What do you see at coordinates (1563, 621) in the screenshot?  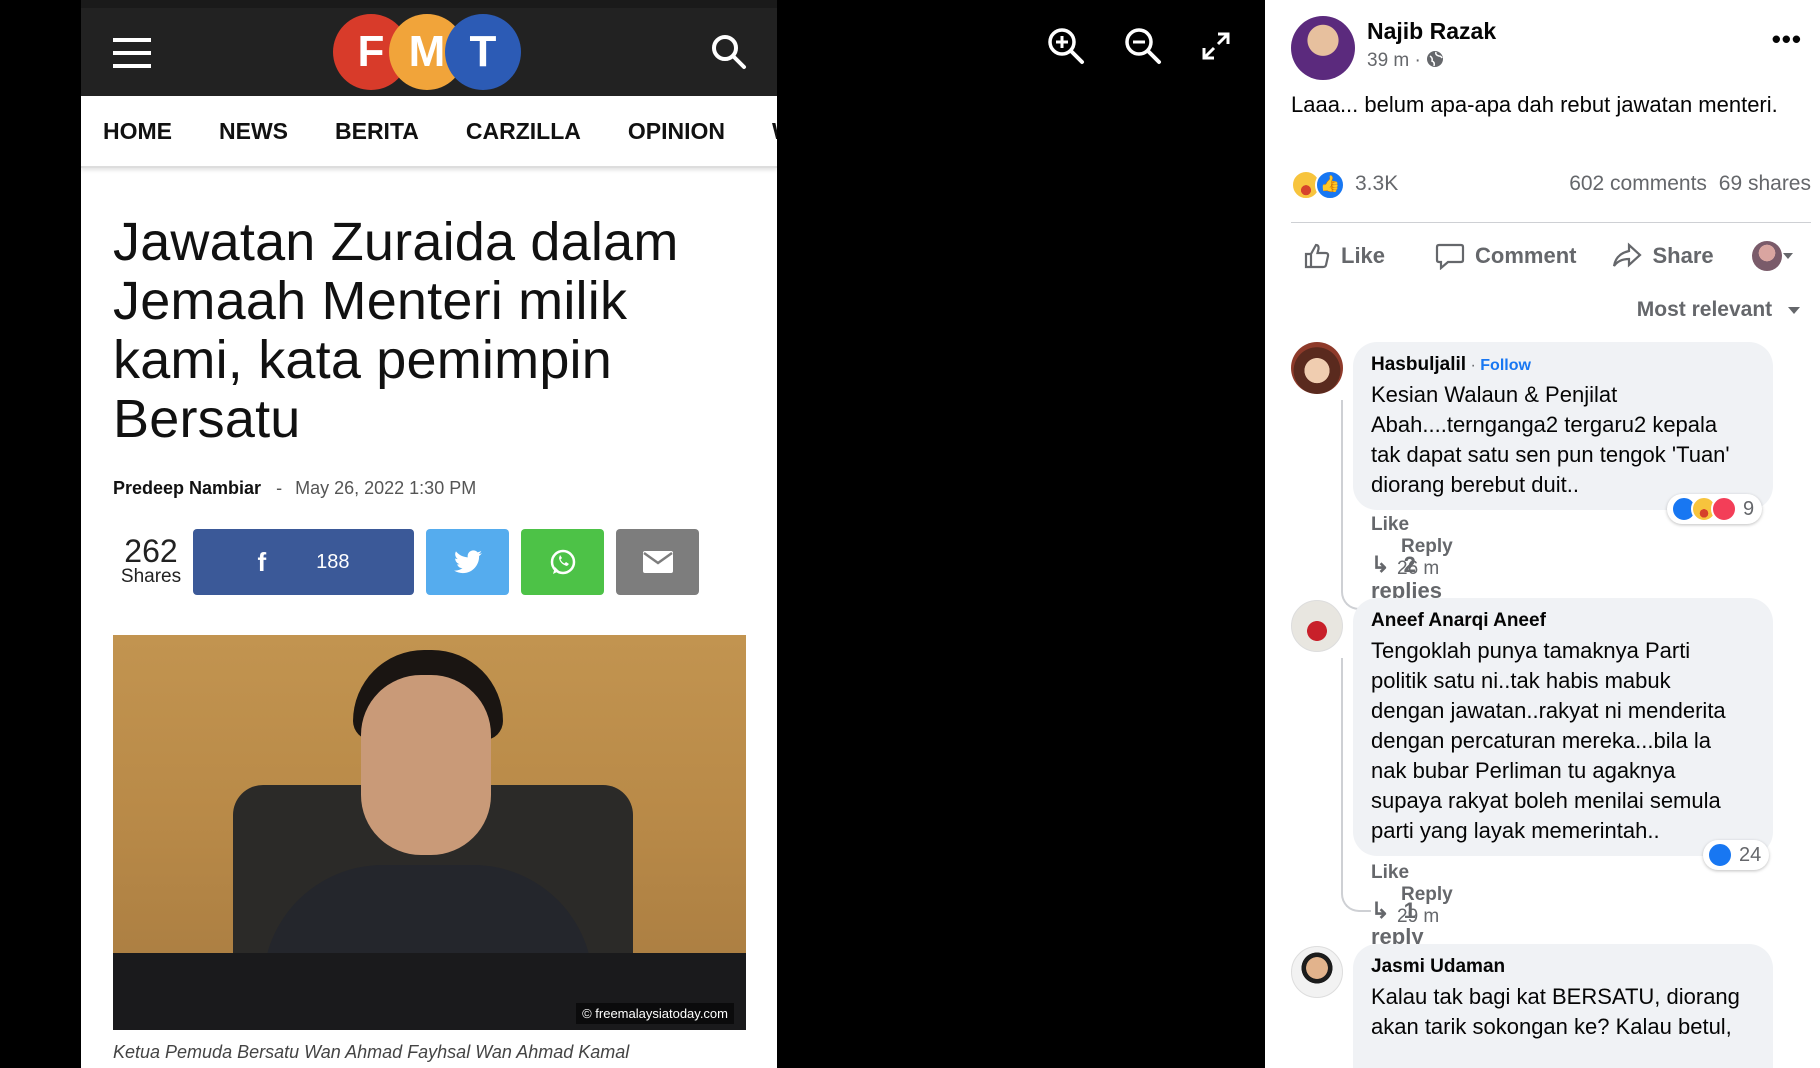 I see `commenter-name: Aneef Anarqi Aneef` at bounding box center [1563, 621].